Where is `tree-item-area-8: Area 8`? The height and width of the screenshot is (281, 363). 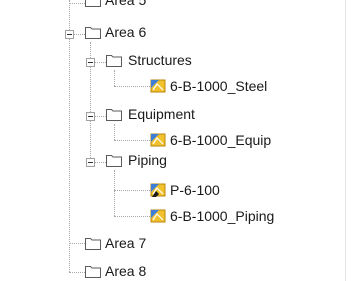
tree-item-area-8: Area 8 is located at coordinates (125, 271).